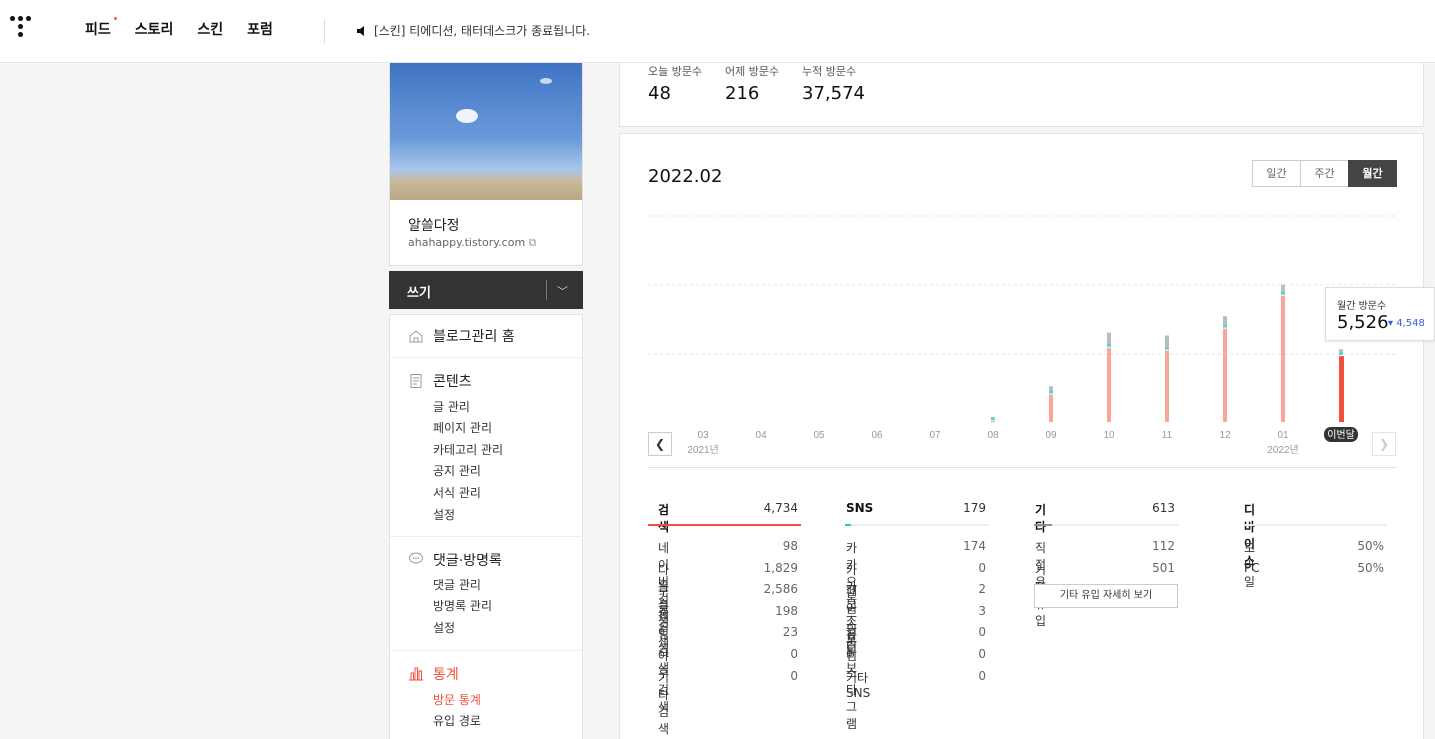 The width and height of the screenshot is (1435, 739). What do you see at coordinates (982, 589) in the screenshot?
I see `sns-row-value: 2` at bounding box center [982, 589].